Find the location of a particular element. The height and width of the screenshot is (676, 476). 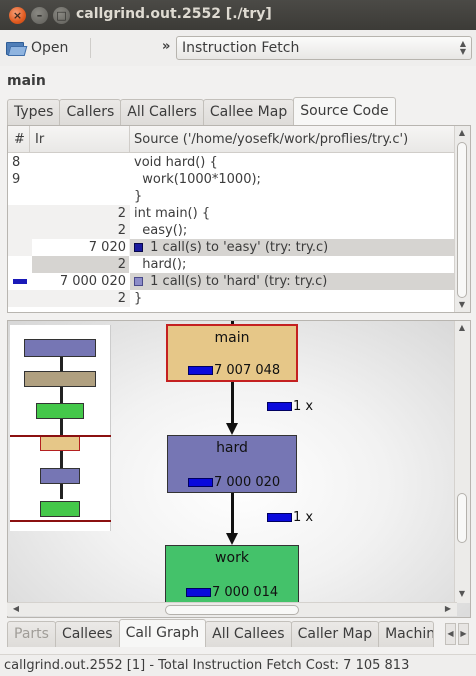

toolbar-overflow-chevron-icon: » is located at coordinates (166, 46).